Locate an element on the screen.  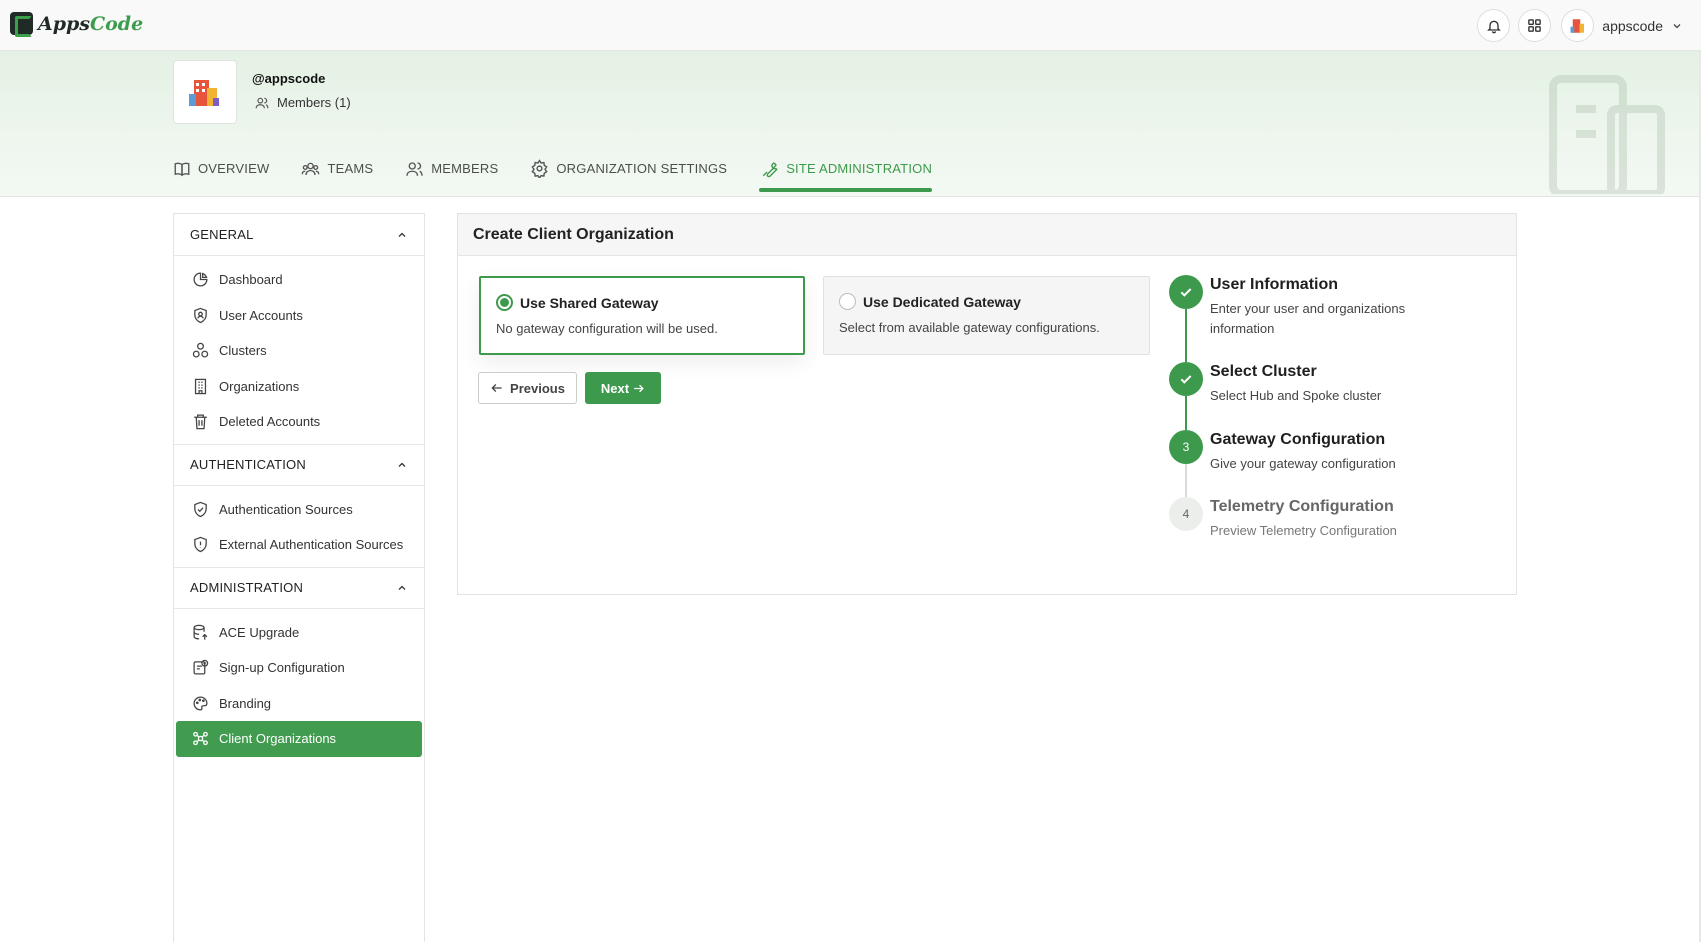
sidebar-item-client-organizations: Client Organizations is located at coordinates (299, 739).